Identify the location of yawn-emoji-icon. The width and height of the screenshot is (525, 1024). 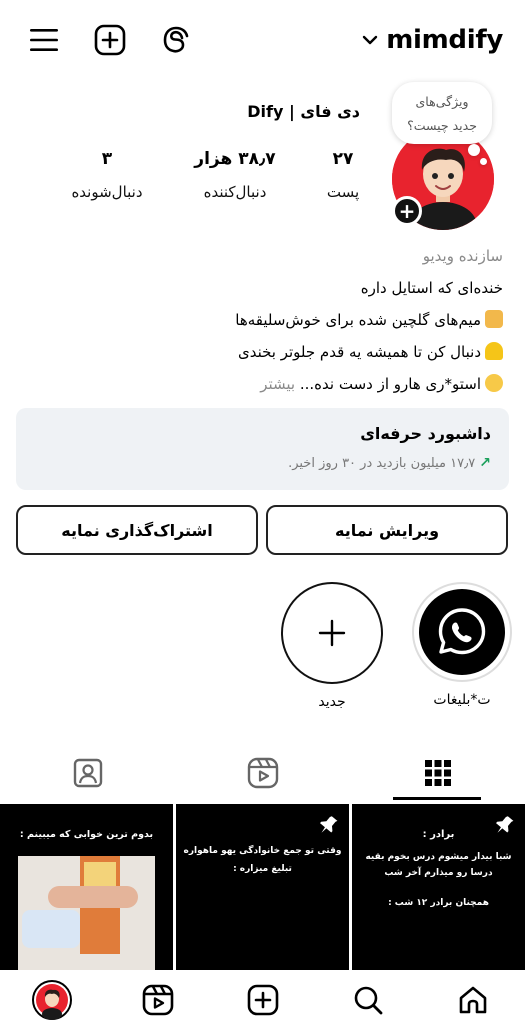
(494, 383).